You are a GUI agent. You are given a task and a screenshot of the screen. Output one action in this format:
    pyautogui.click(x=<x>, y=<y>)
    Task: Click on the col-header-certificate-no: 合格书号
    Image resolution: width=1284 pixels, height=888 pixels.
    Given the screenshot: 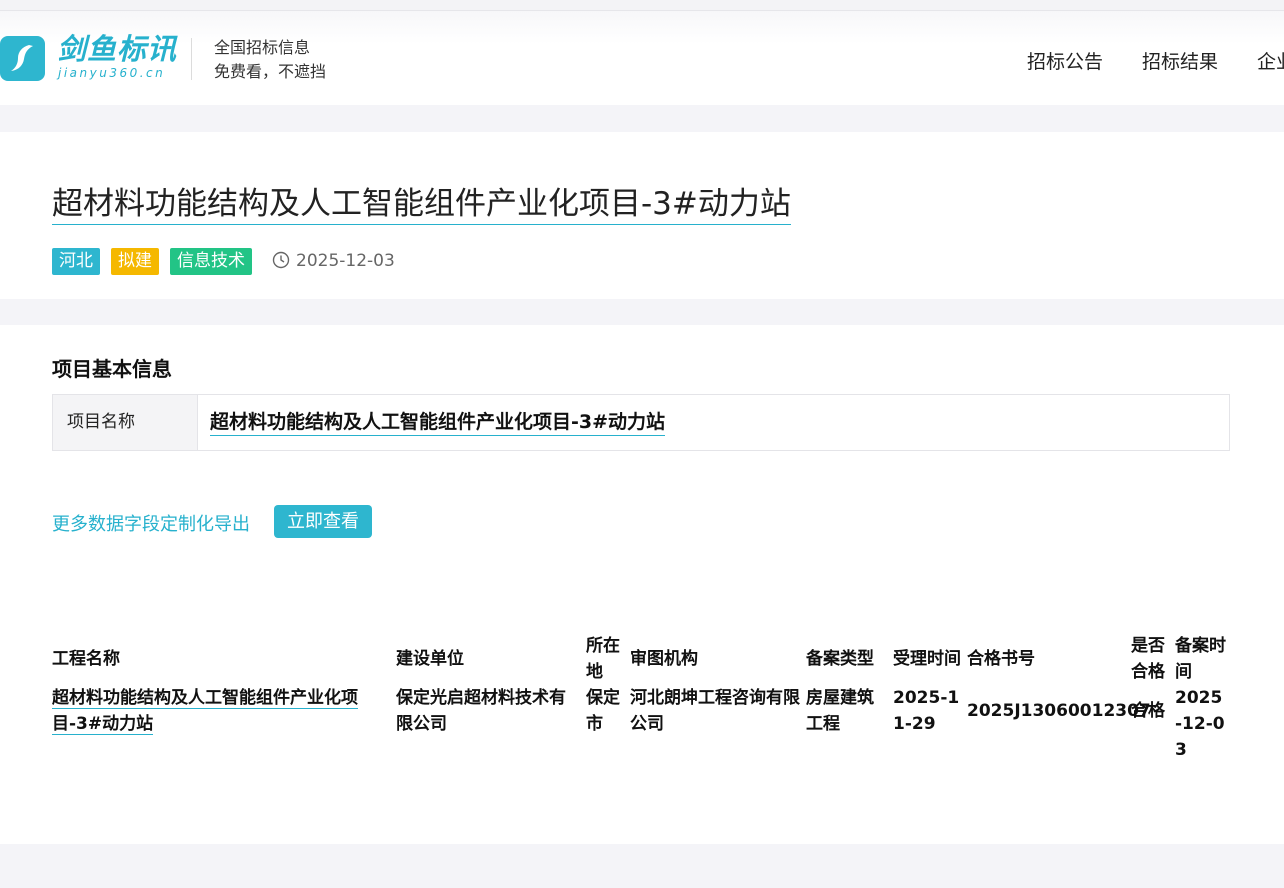 What is the action you would take?
    pyautogui.click(x=1001, y=659)
    